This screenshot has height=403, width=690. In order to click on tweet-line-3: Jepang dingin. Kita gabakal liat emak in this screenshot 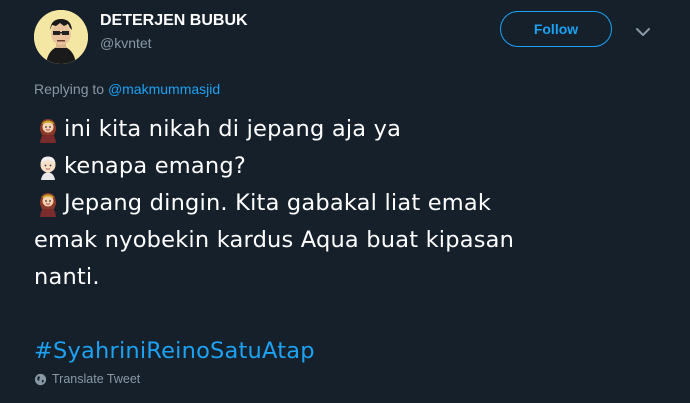, I will do `click(278, 203)`.